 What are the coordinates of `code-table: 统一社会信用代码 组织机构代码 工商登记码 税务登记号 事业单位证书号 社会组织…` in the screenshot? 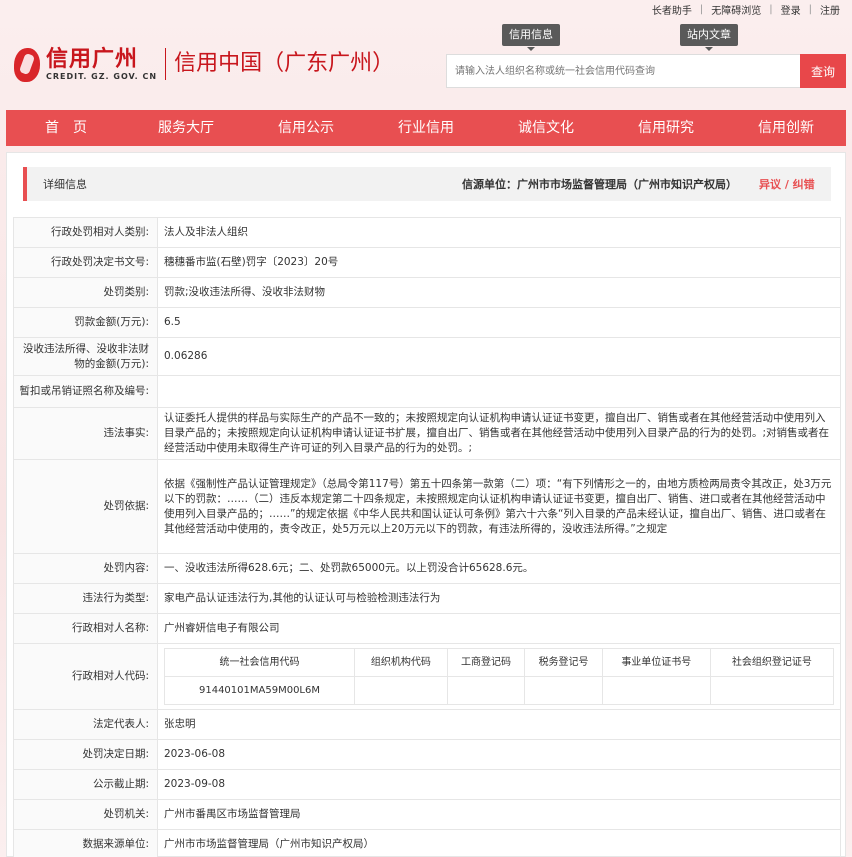 It's located at (499, 676).